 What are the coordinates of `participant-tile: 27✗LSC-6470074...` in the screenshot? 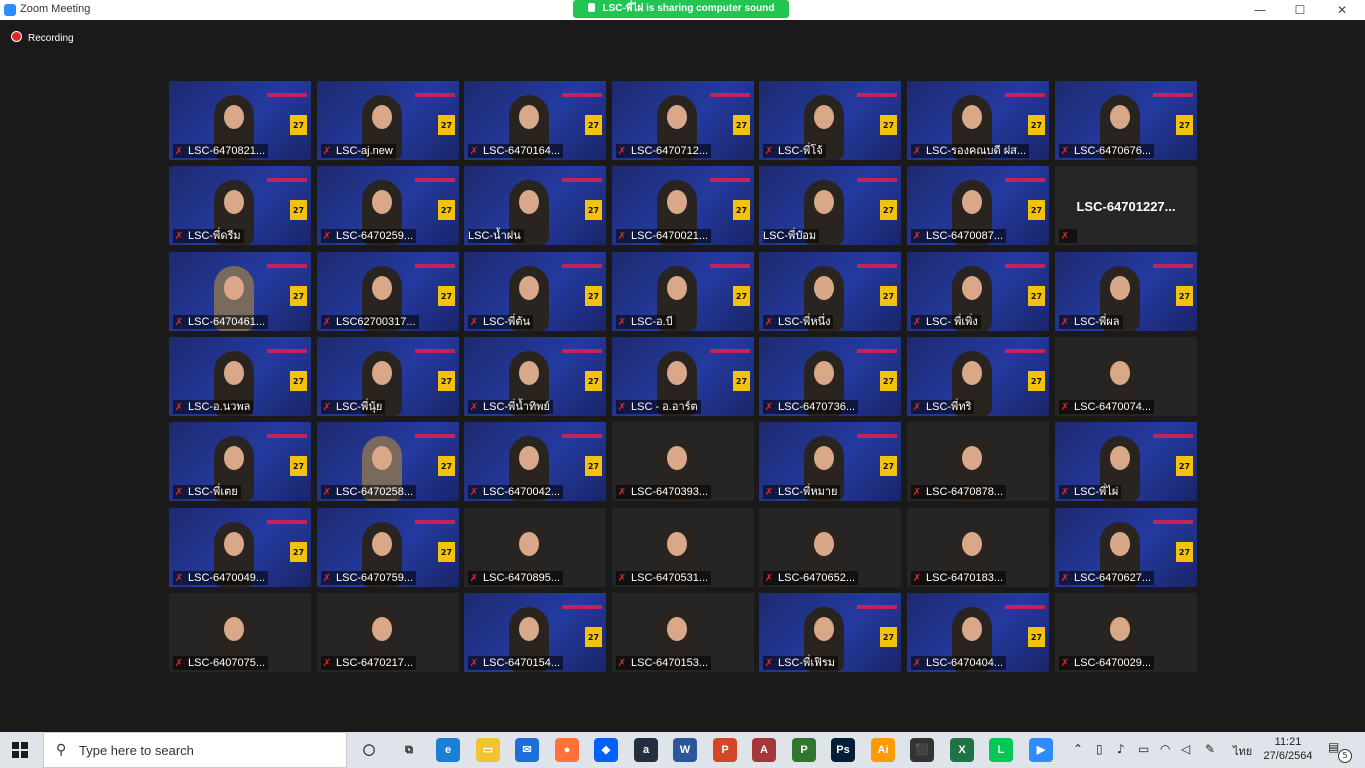 It's located at (1126, 376).